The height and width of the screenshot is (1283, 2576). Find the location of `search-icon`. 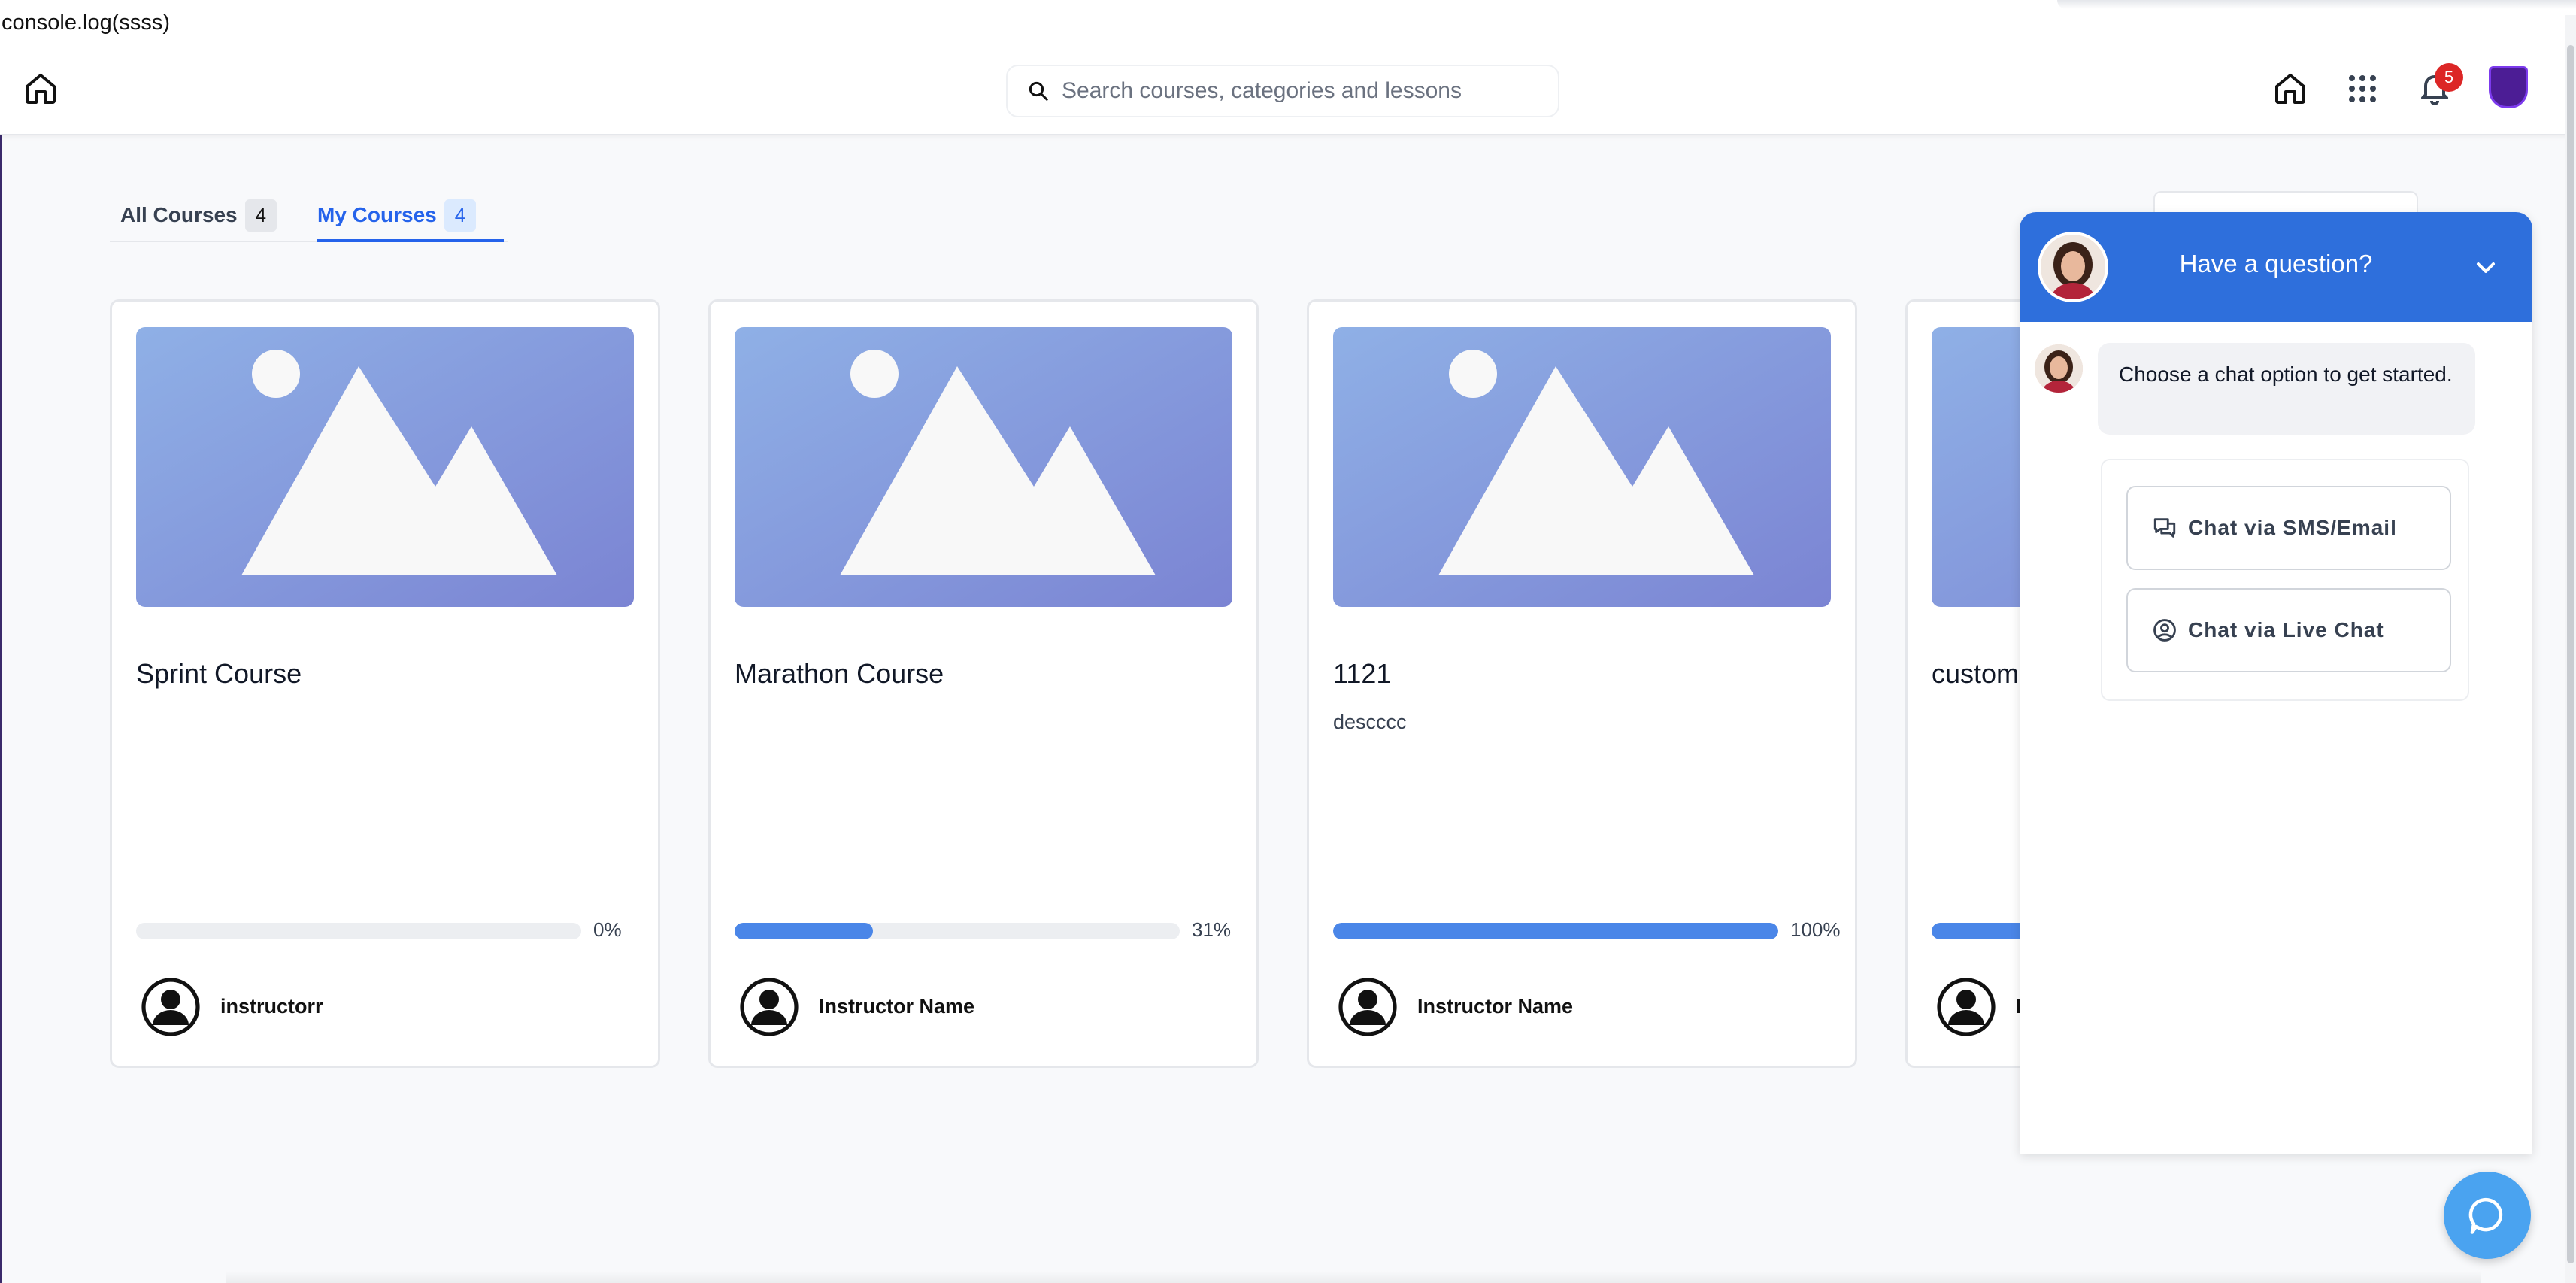

search-icon is located at coordinates (1038, 91).